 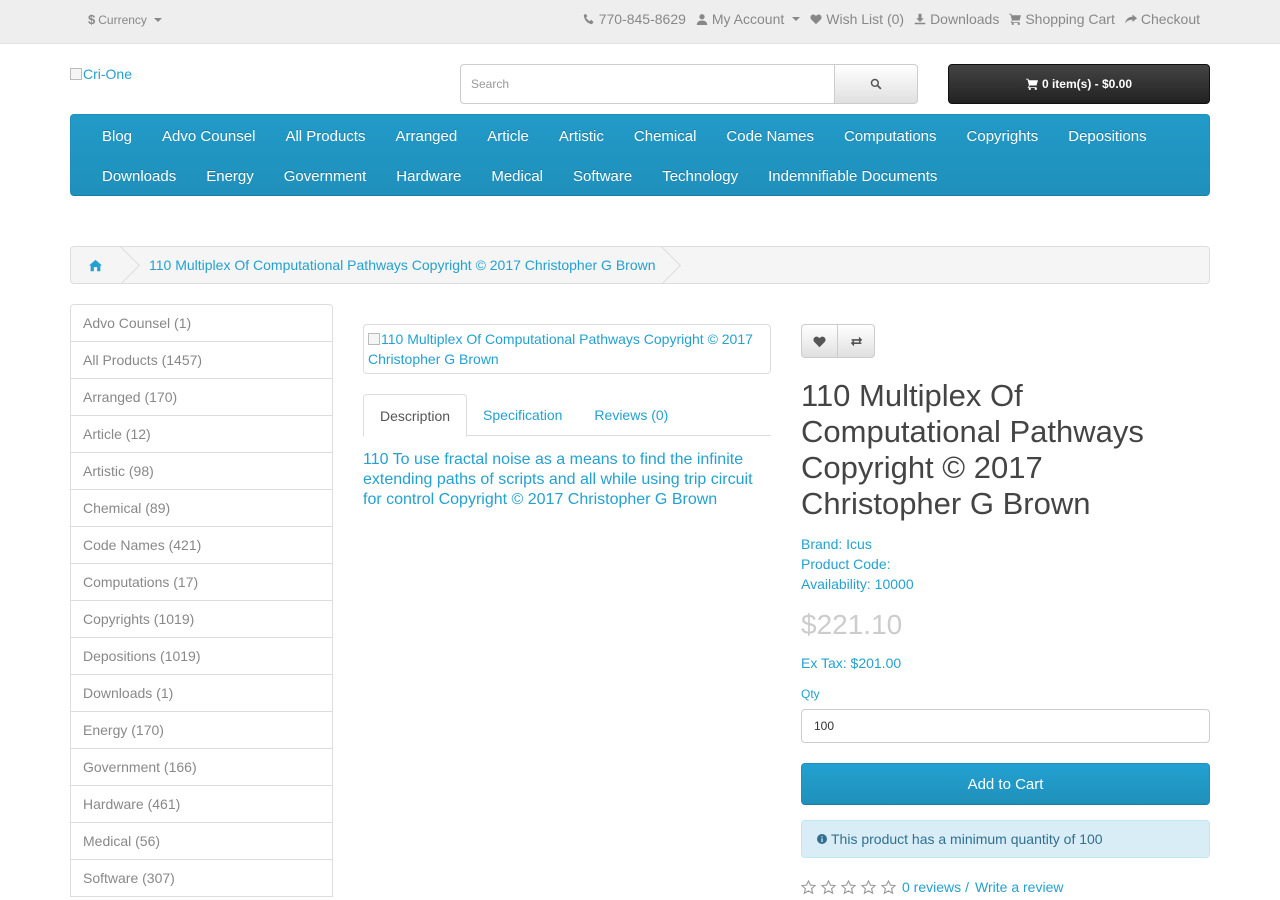 I want to click on sidebar-category-item: Software (307), so click(x=201, y=878).